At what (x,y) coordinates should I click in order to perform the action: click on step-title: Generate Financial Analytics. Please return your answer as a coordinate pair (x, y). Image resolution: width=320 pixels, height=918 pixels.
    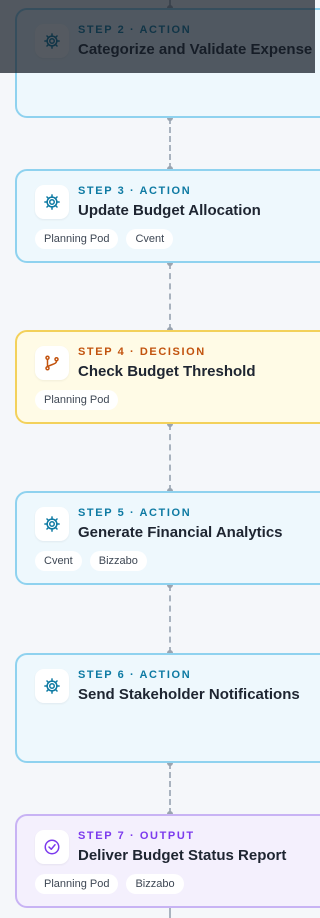
    Looking at the image, I should click on (180, 532).